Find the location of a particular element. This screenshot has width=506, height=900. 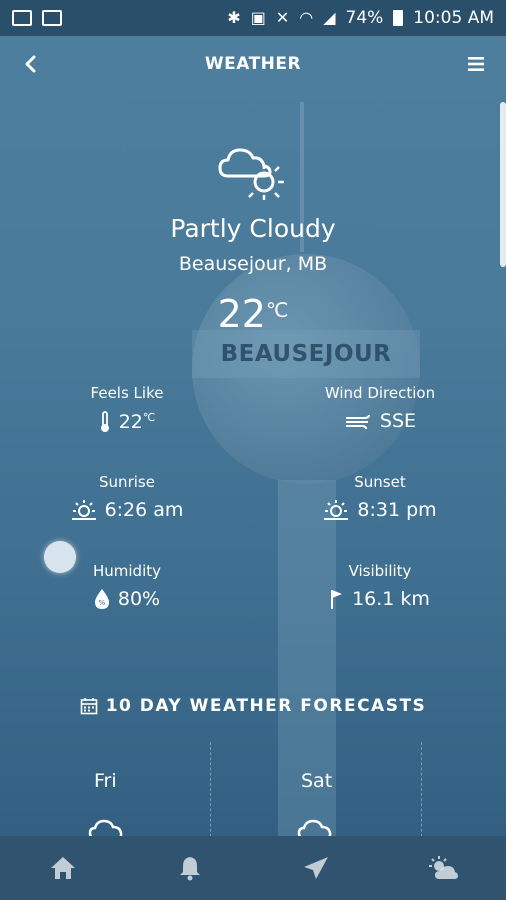

sunset-icon is located at coordinates (336, 510).